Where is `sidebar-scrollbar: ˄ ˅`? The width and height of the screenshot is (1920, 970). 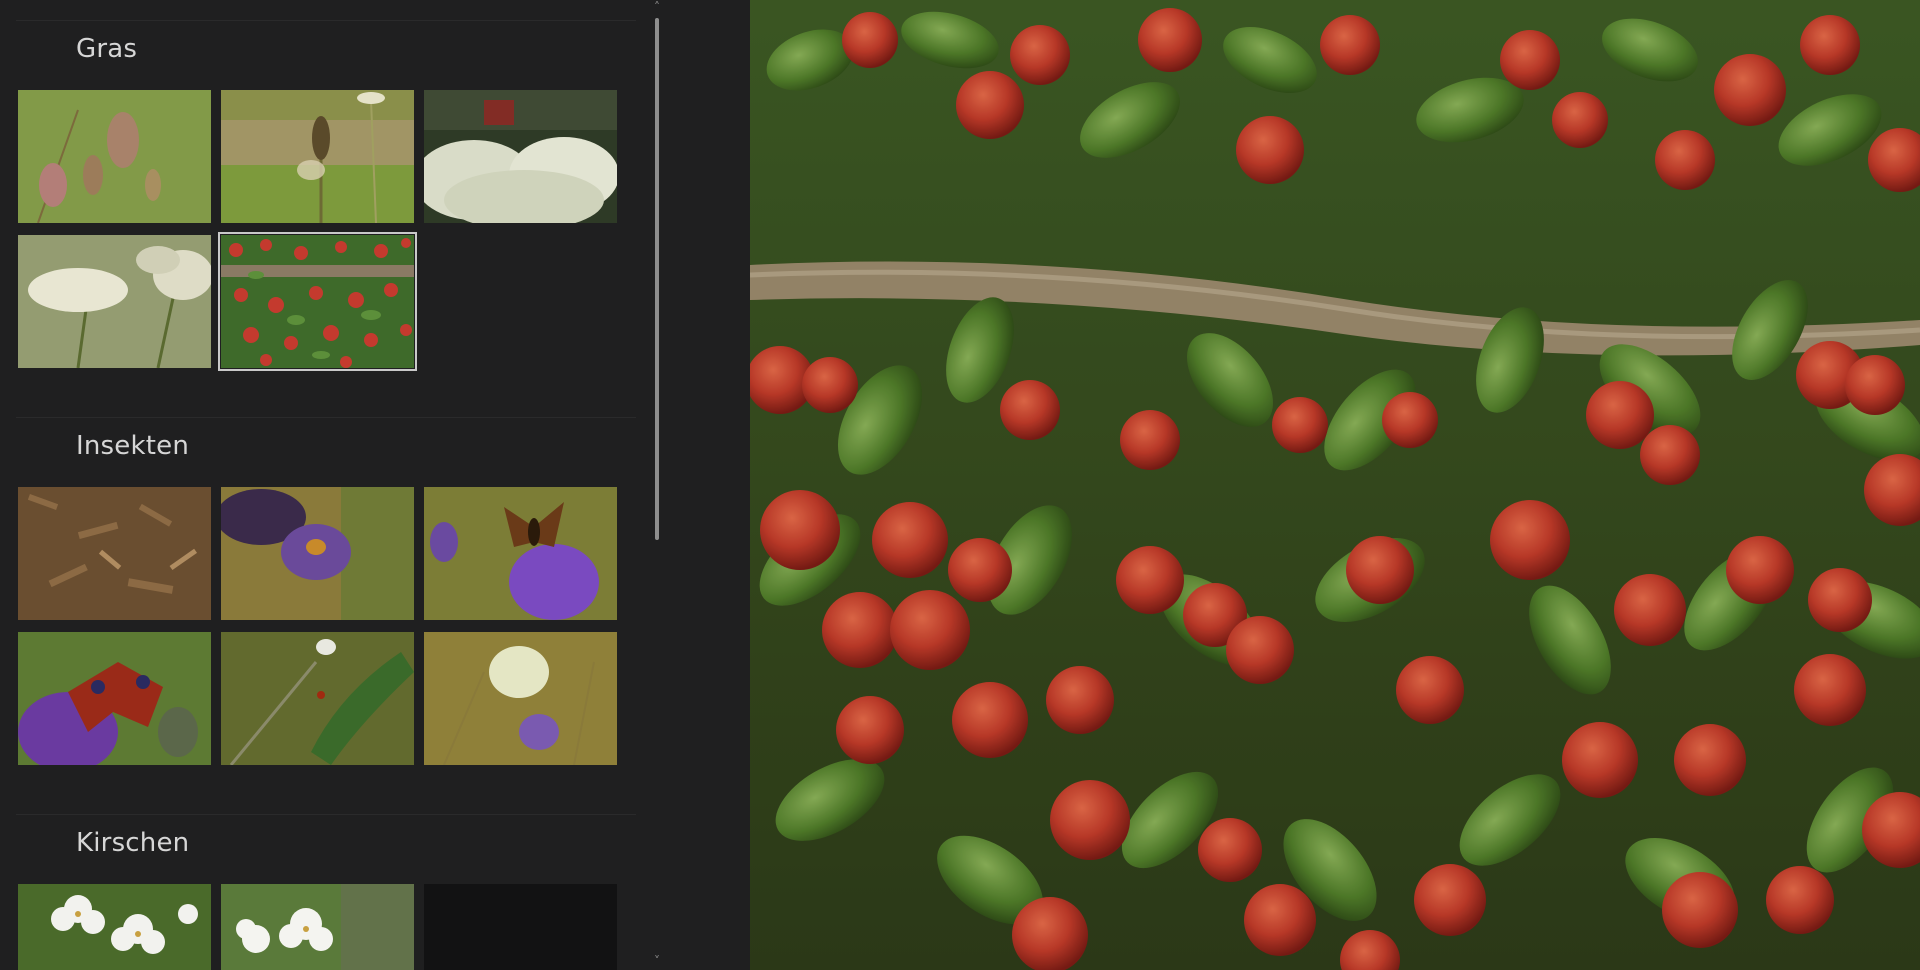 sidebar-scrollbar: ˄ ˅ is located at coordinates (657, 485).